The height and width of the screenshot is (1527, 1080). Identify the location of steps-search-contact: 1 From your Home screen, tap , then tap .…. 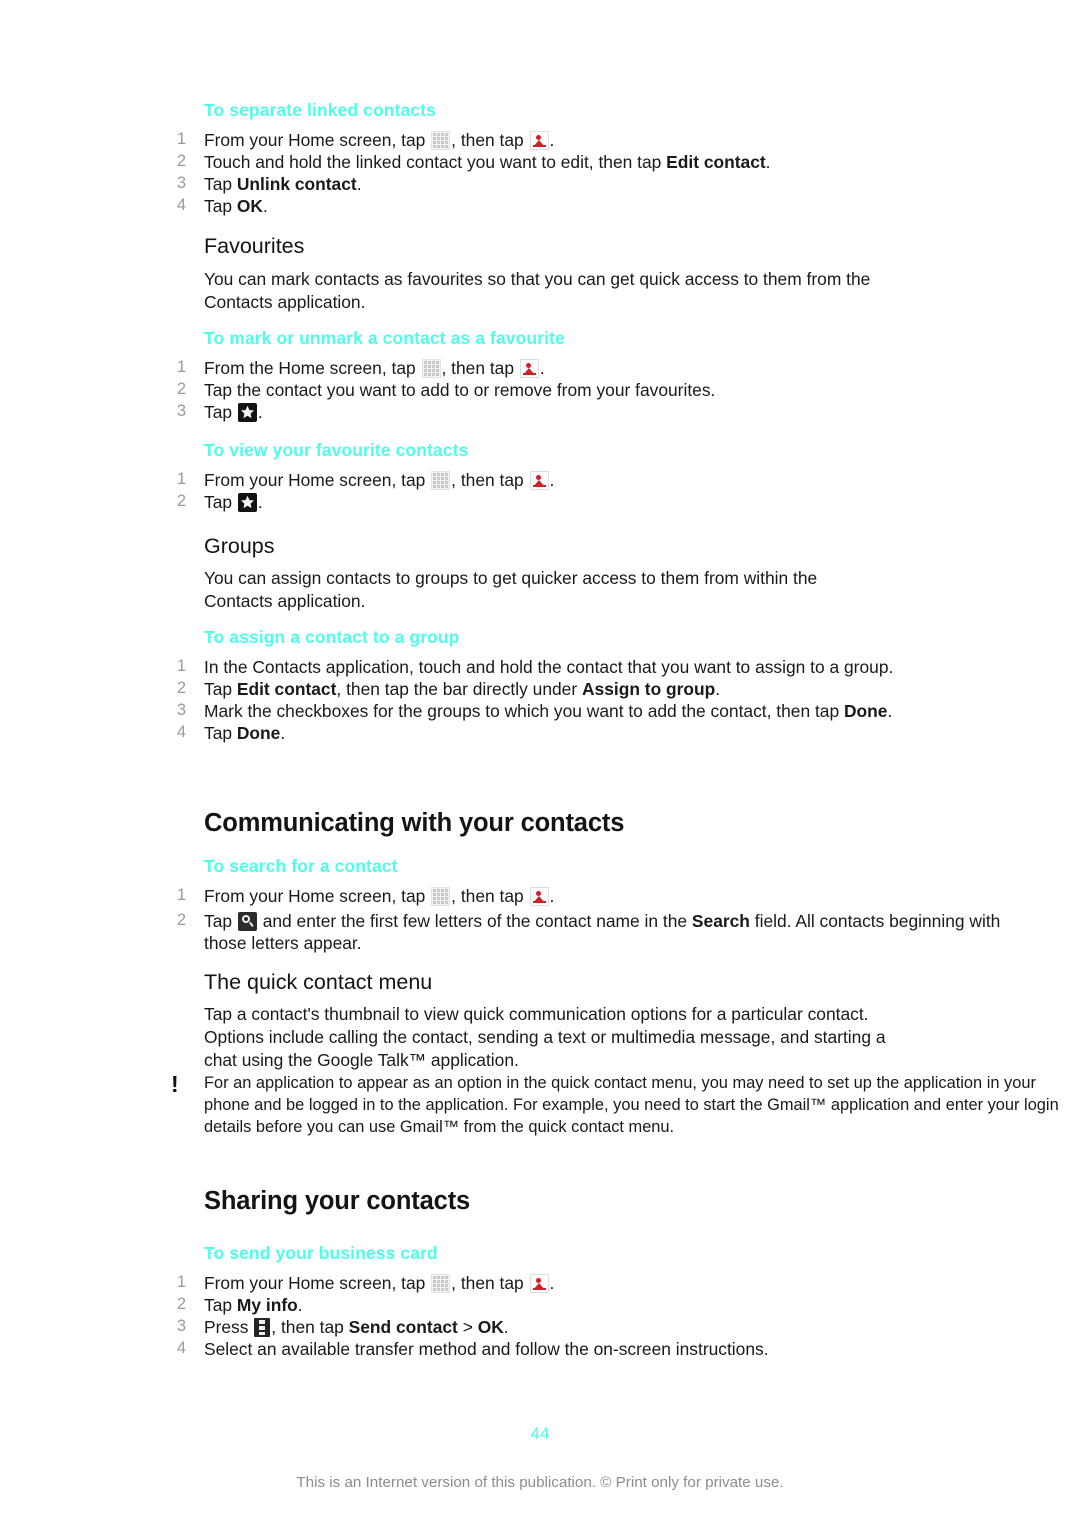
(540, 920).